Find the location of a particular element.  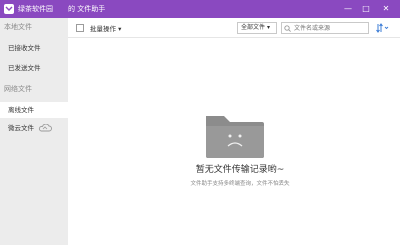

sidebar-item-label: 已发送文件 is located at coordinates (24, 68).